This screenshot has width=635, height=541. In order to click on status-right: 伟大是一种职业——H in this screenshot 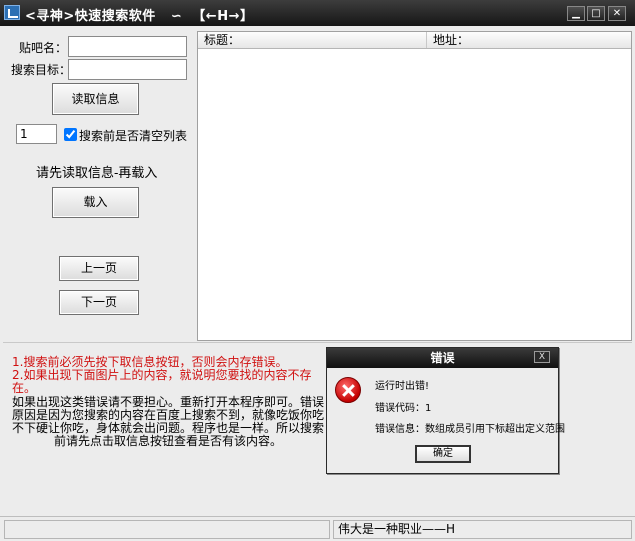, I will do `click(482, 529)`.